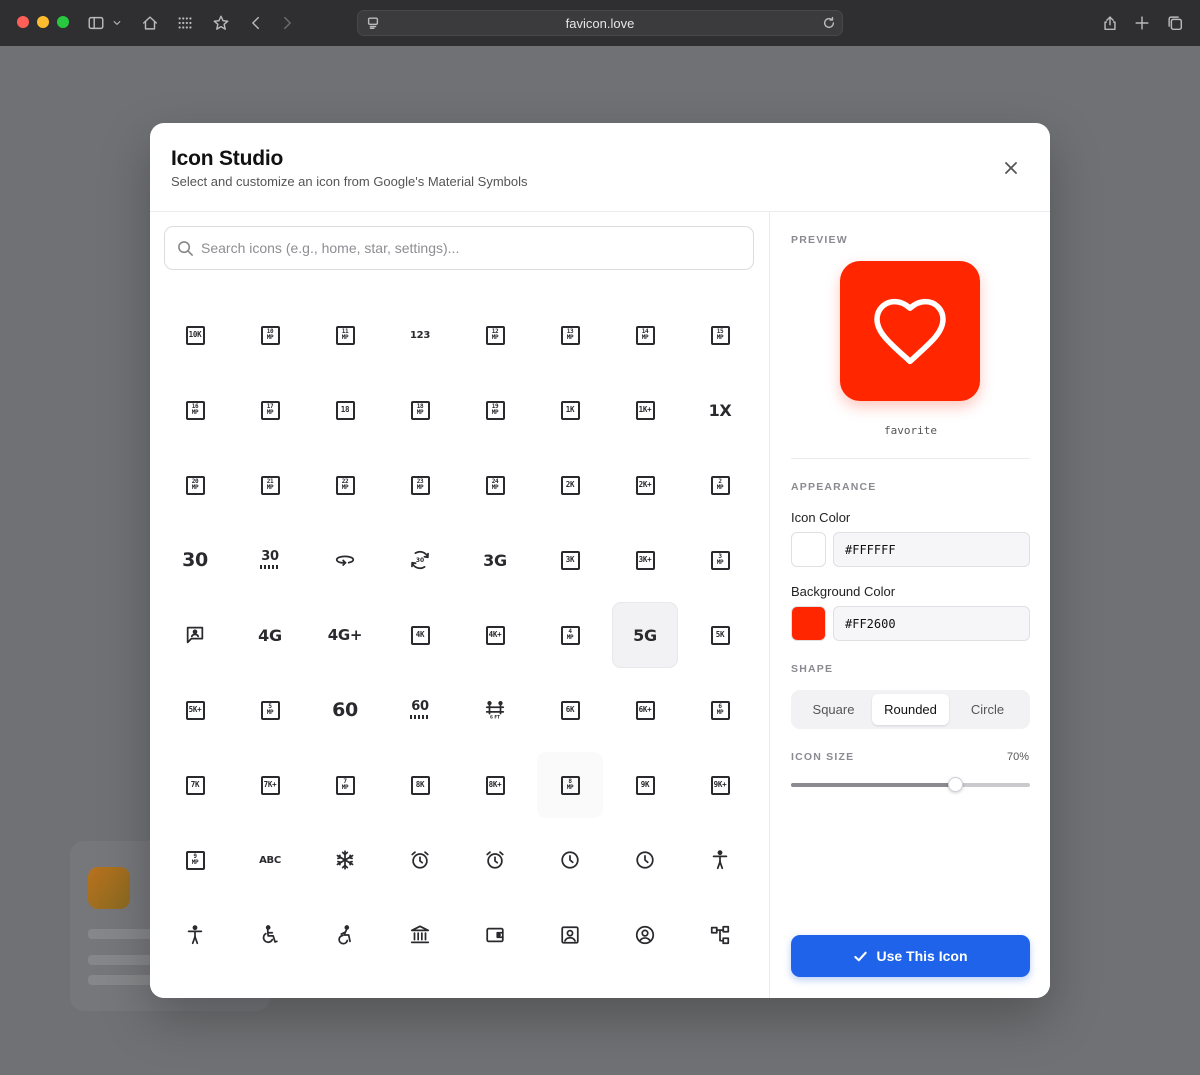  I want to click on icon-cell: 4K+, so click(495, 635).